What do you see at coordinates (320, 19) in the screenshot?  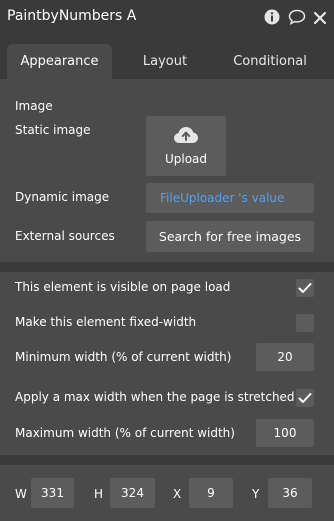 I see `close-icon` at bounding box center [320, 19].